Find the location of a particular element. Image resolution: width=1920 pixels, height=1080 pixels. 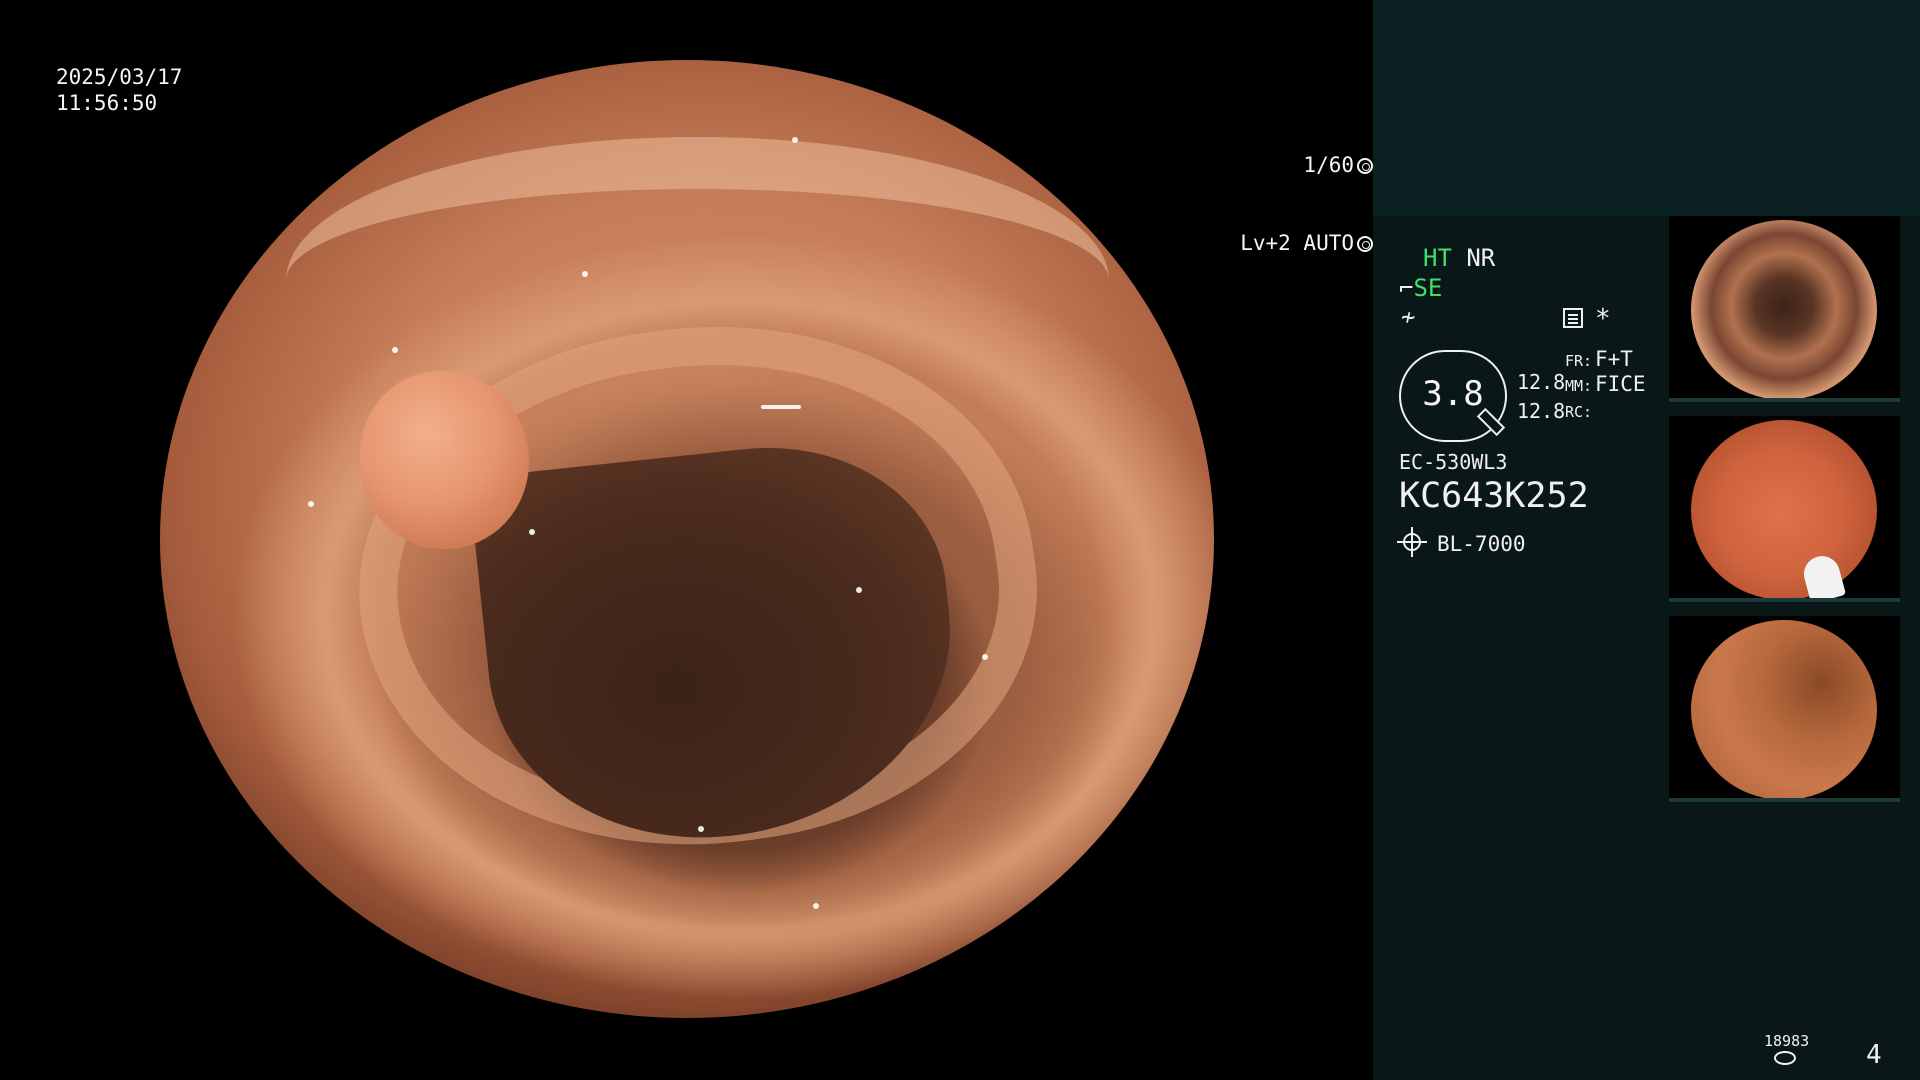

fr-value: F+T is located at coordinates (1614, 359).